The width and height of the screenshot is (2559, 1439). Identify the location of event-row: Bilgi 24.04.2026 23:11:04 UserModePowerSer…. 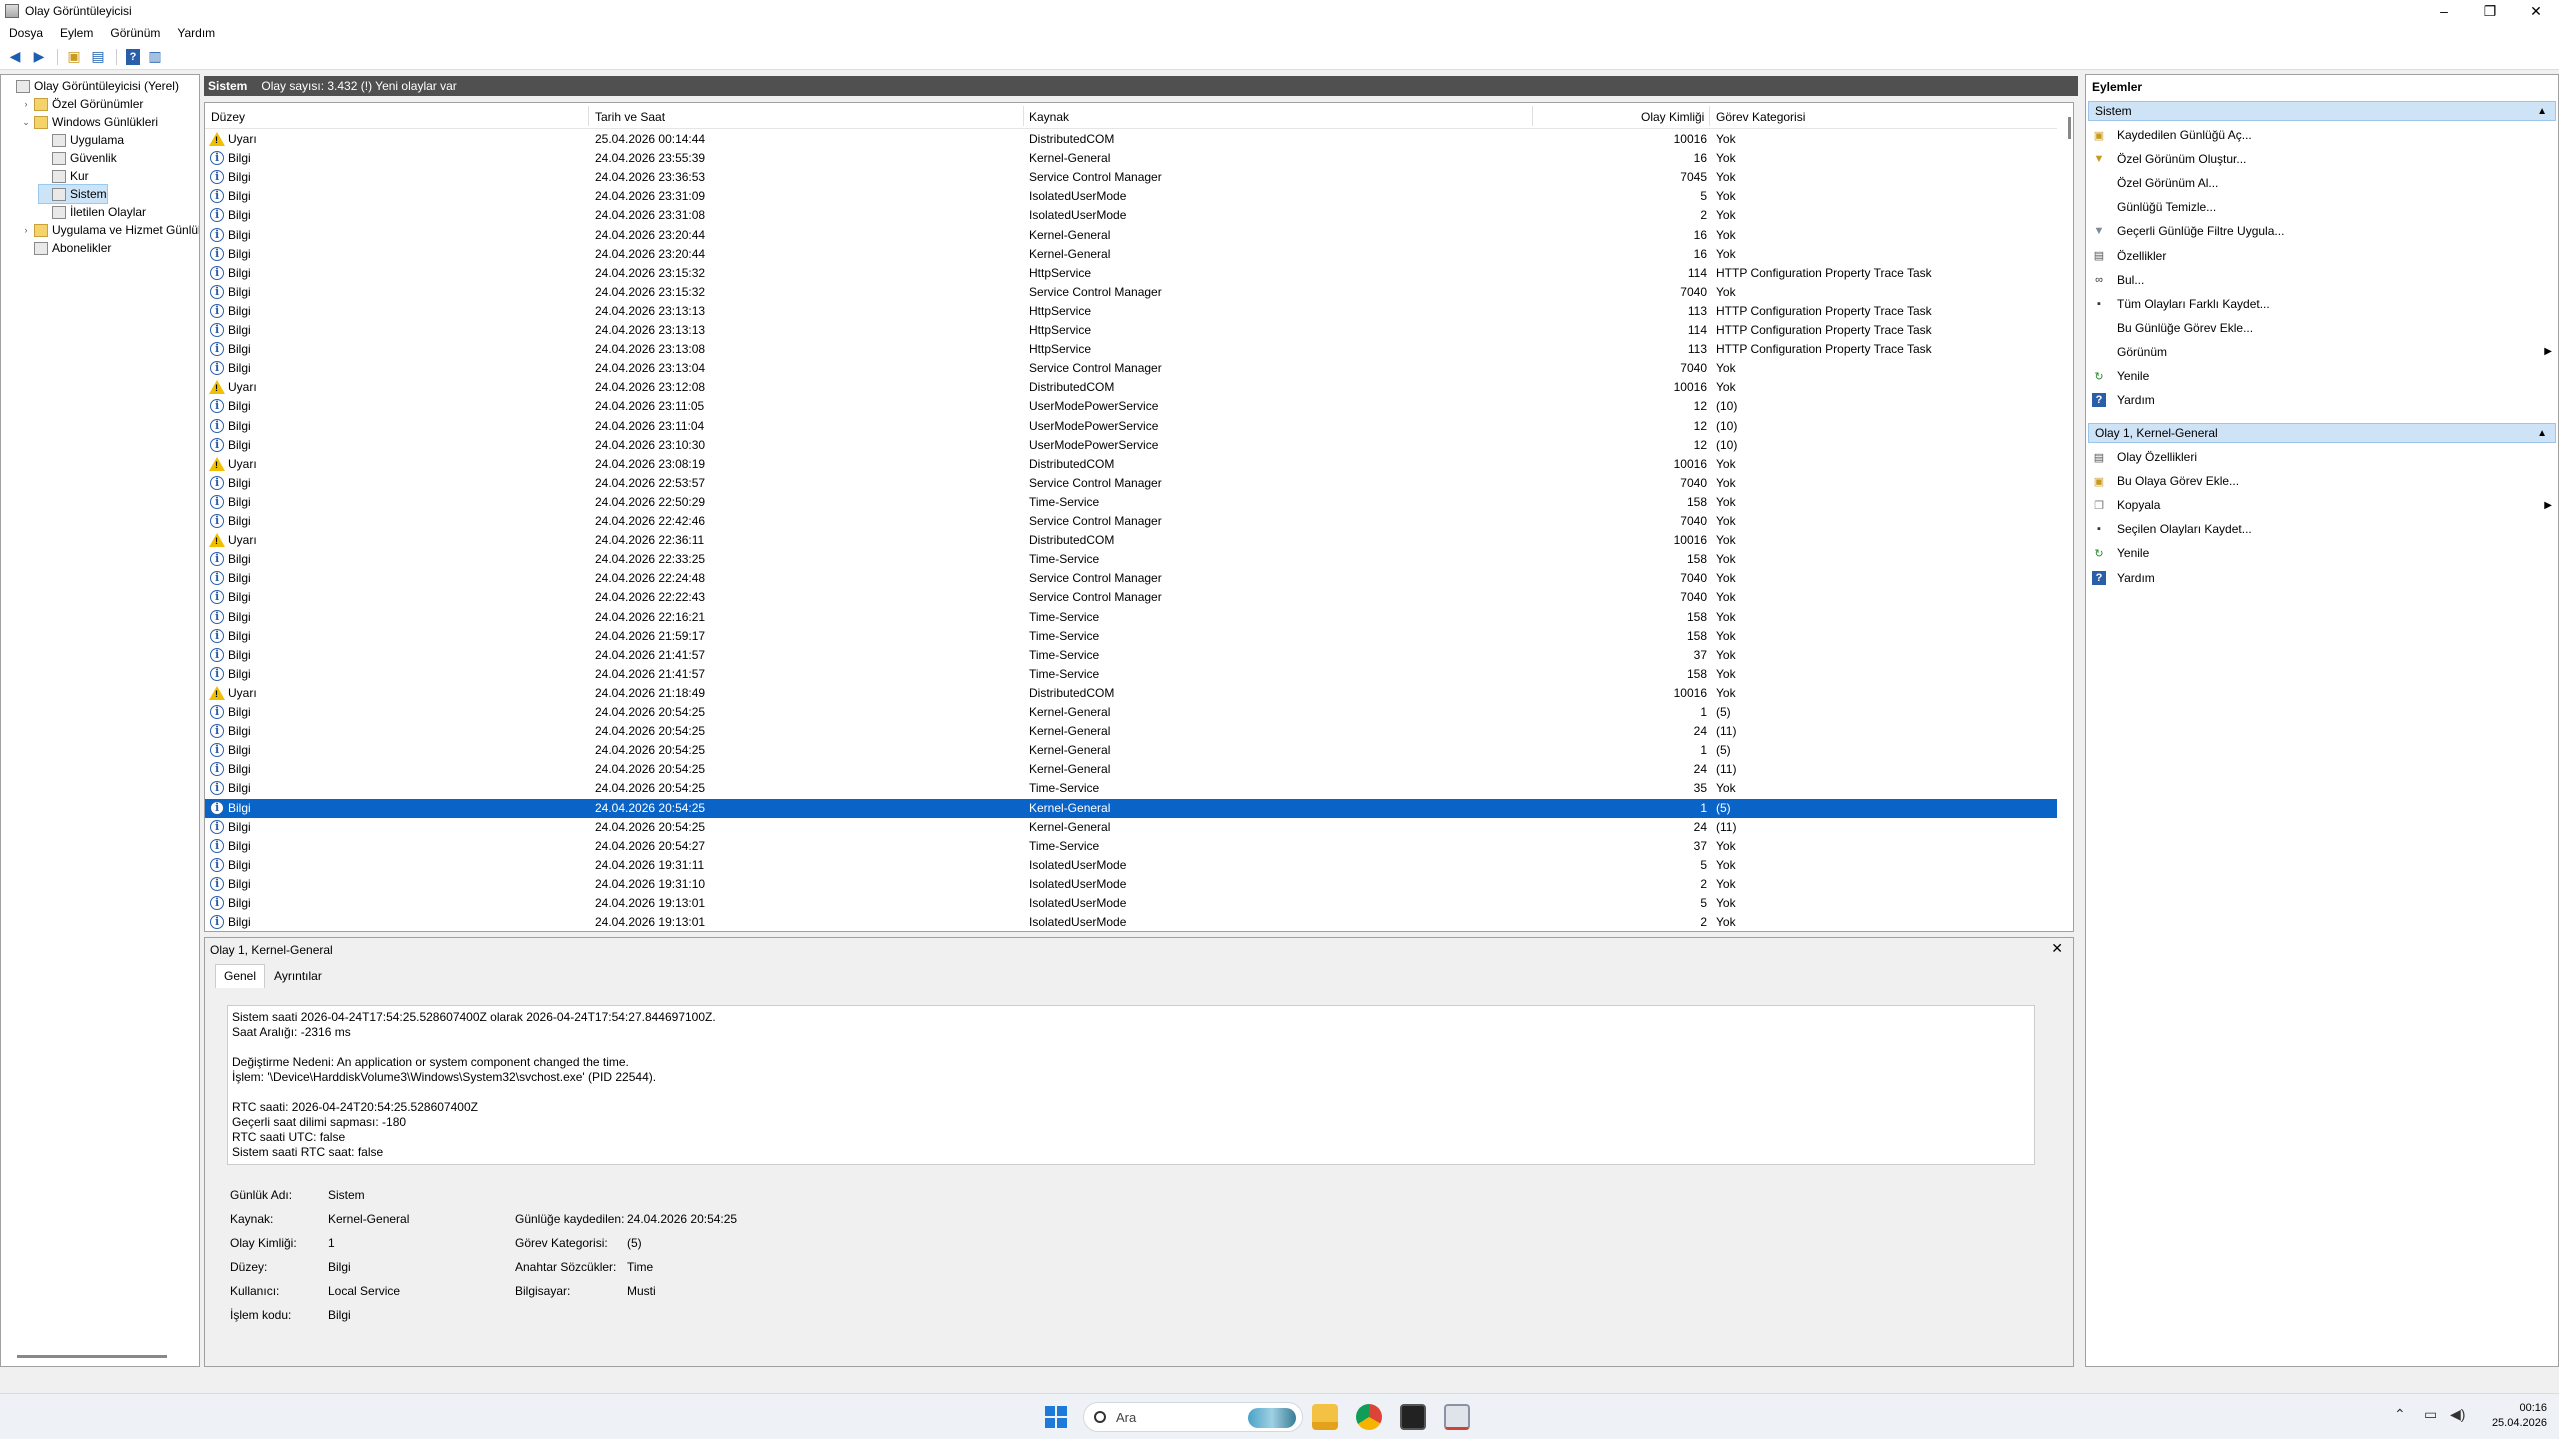
(1131, 426).